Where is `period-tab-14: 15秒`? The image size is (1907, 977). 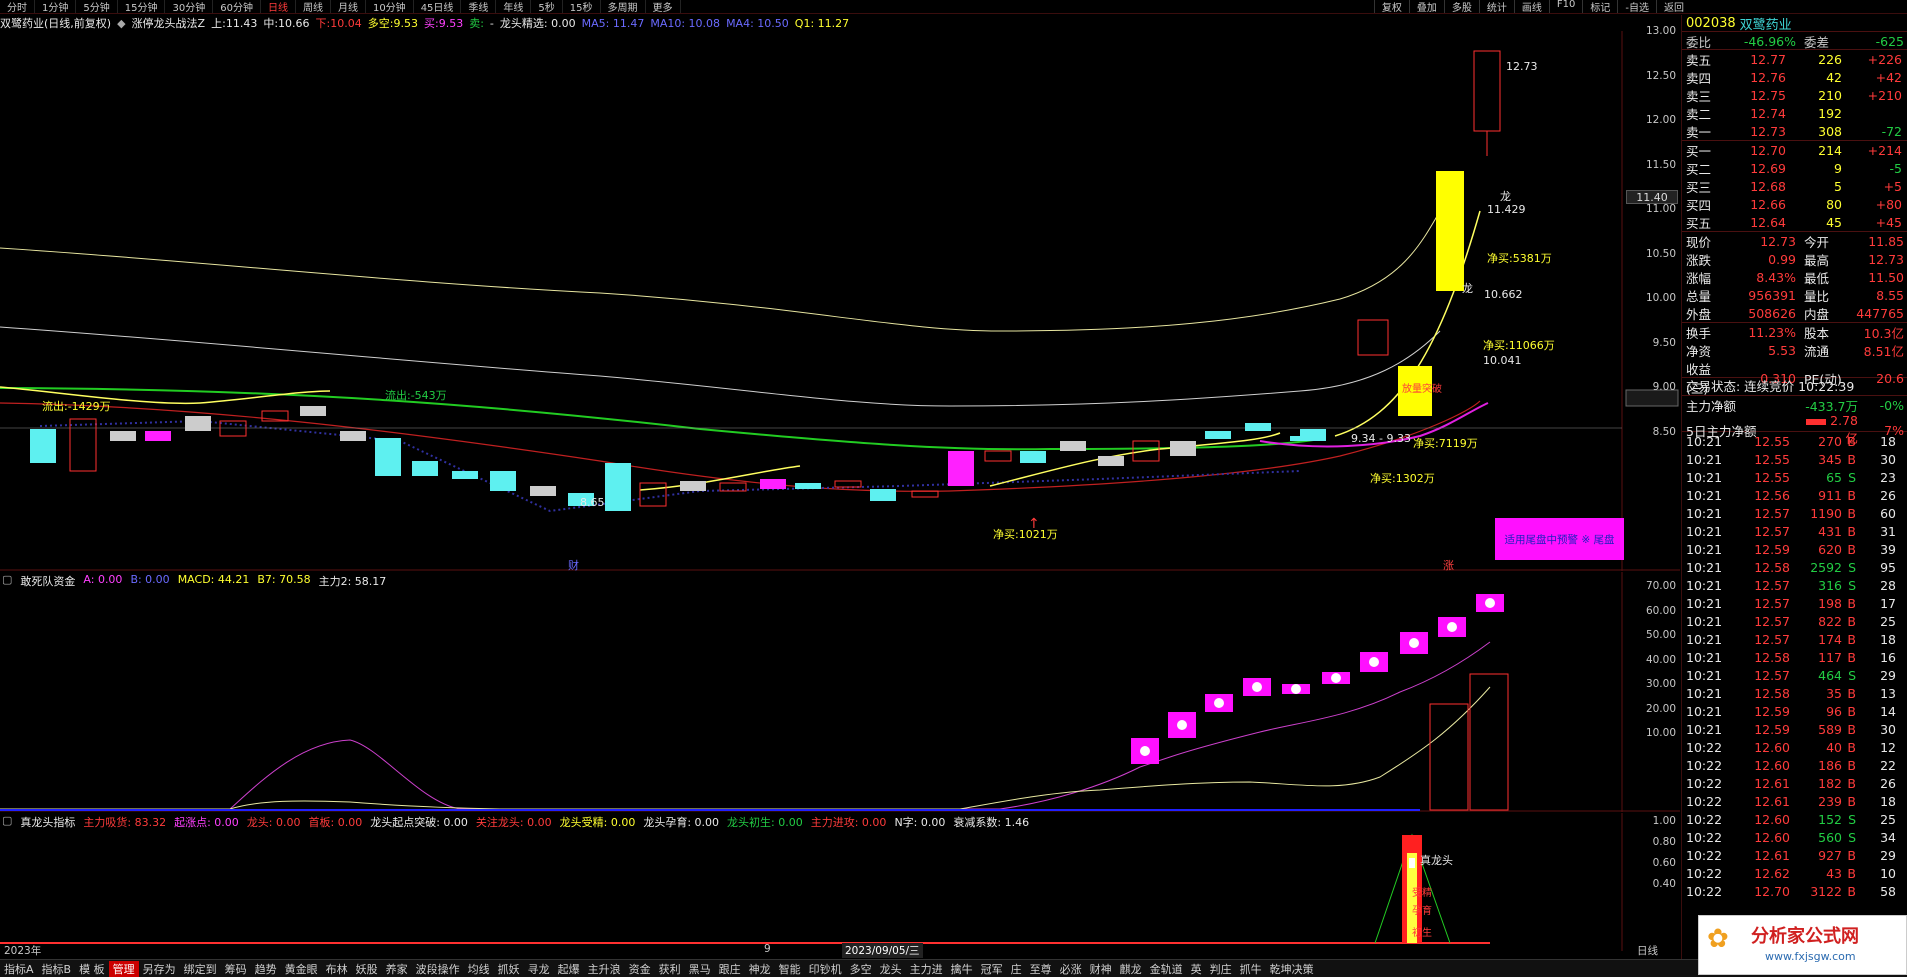
period-tab-14: 15秒 is located at coordinates (582, 6).